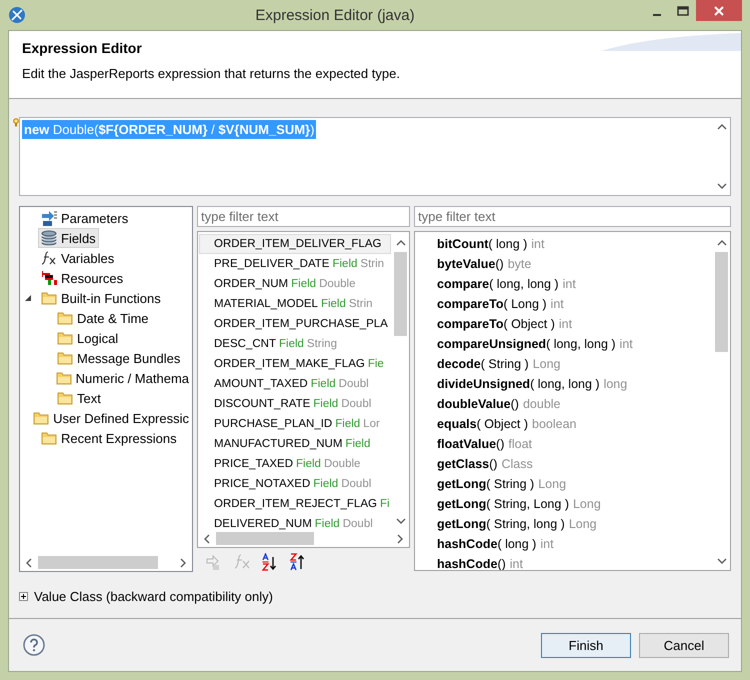 The image size is (750, 680). I want to click on tree-item: Recent Expressions, so click(109, 438).